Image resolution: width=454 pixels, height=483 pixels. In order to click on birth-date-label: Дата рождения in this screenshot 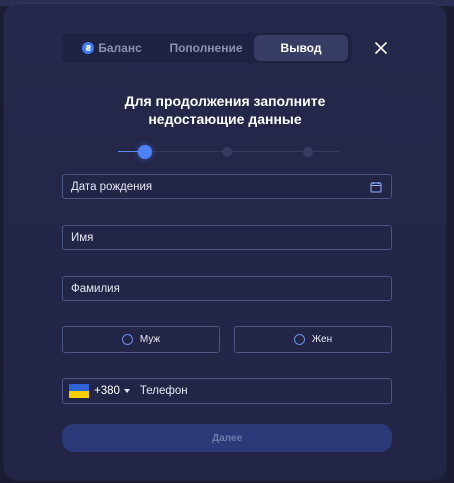, I will do `click(112, 186)`.